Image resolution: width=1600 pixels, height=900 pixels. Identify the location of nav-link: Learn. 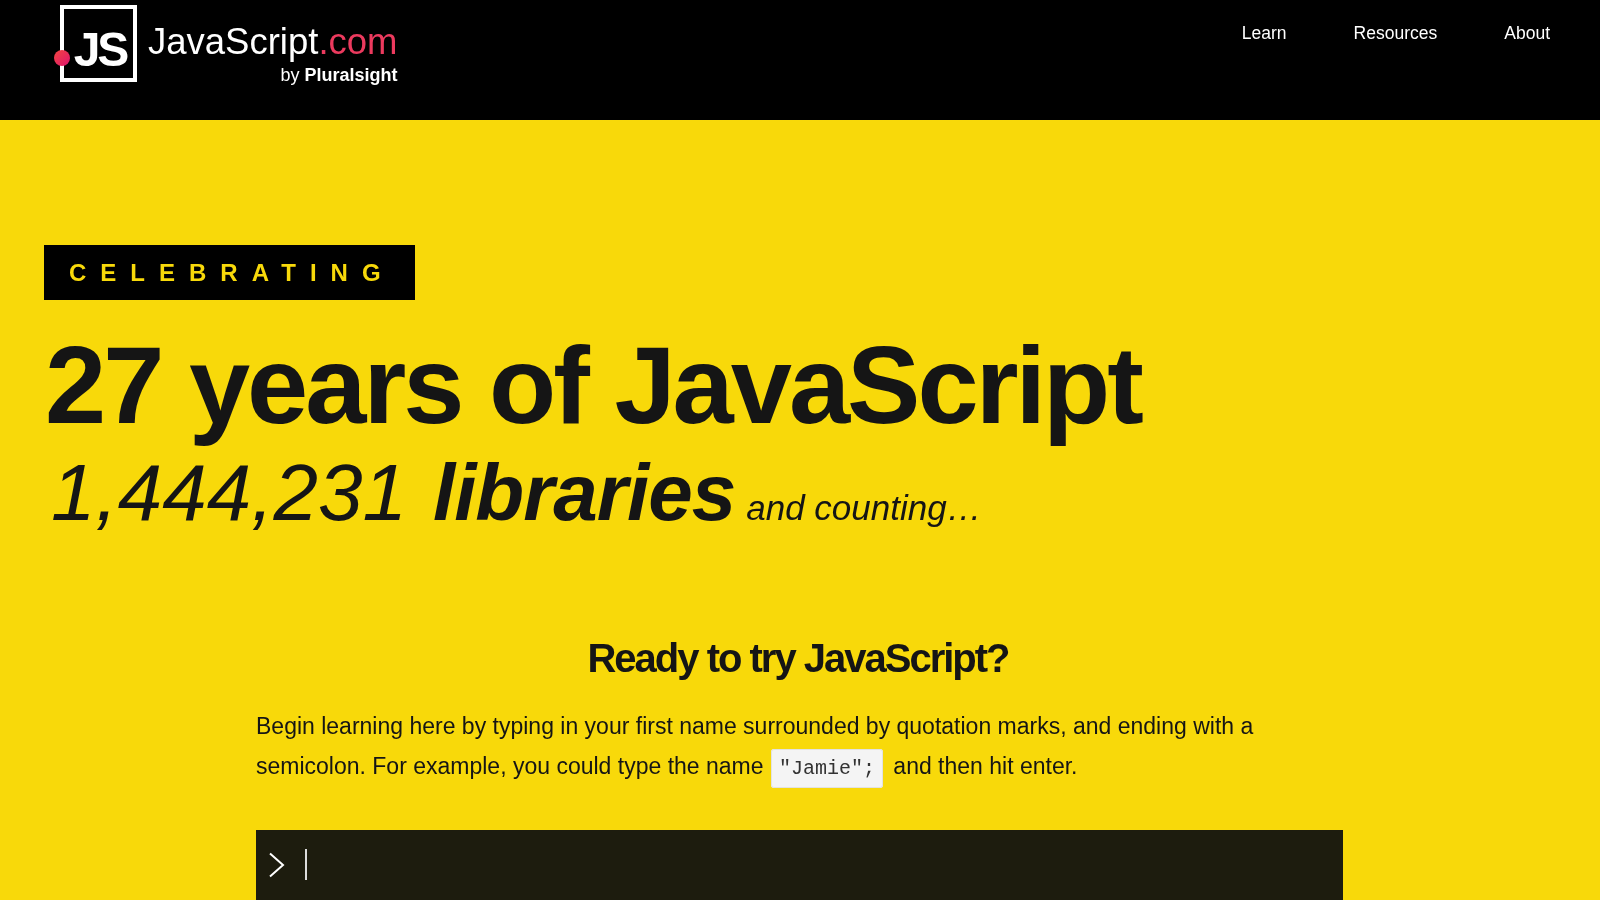
(1264, 33).